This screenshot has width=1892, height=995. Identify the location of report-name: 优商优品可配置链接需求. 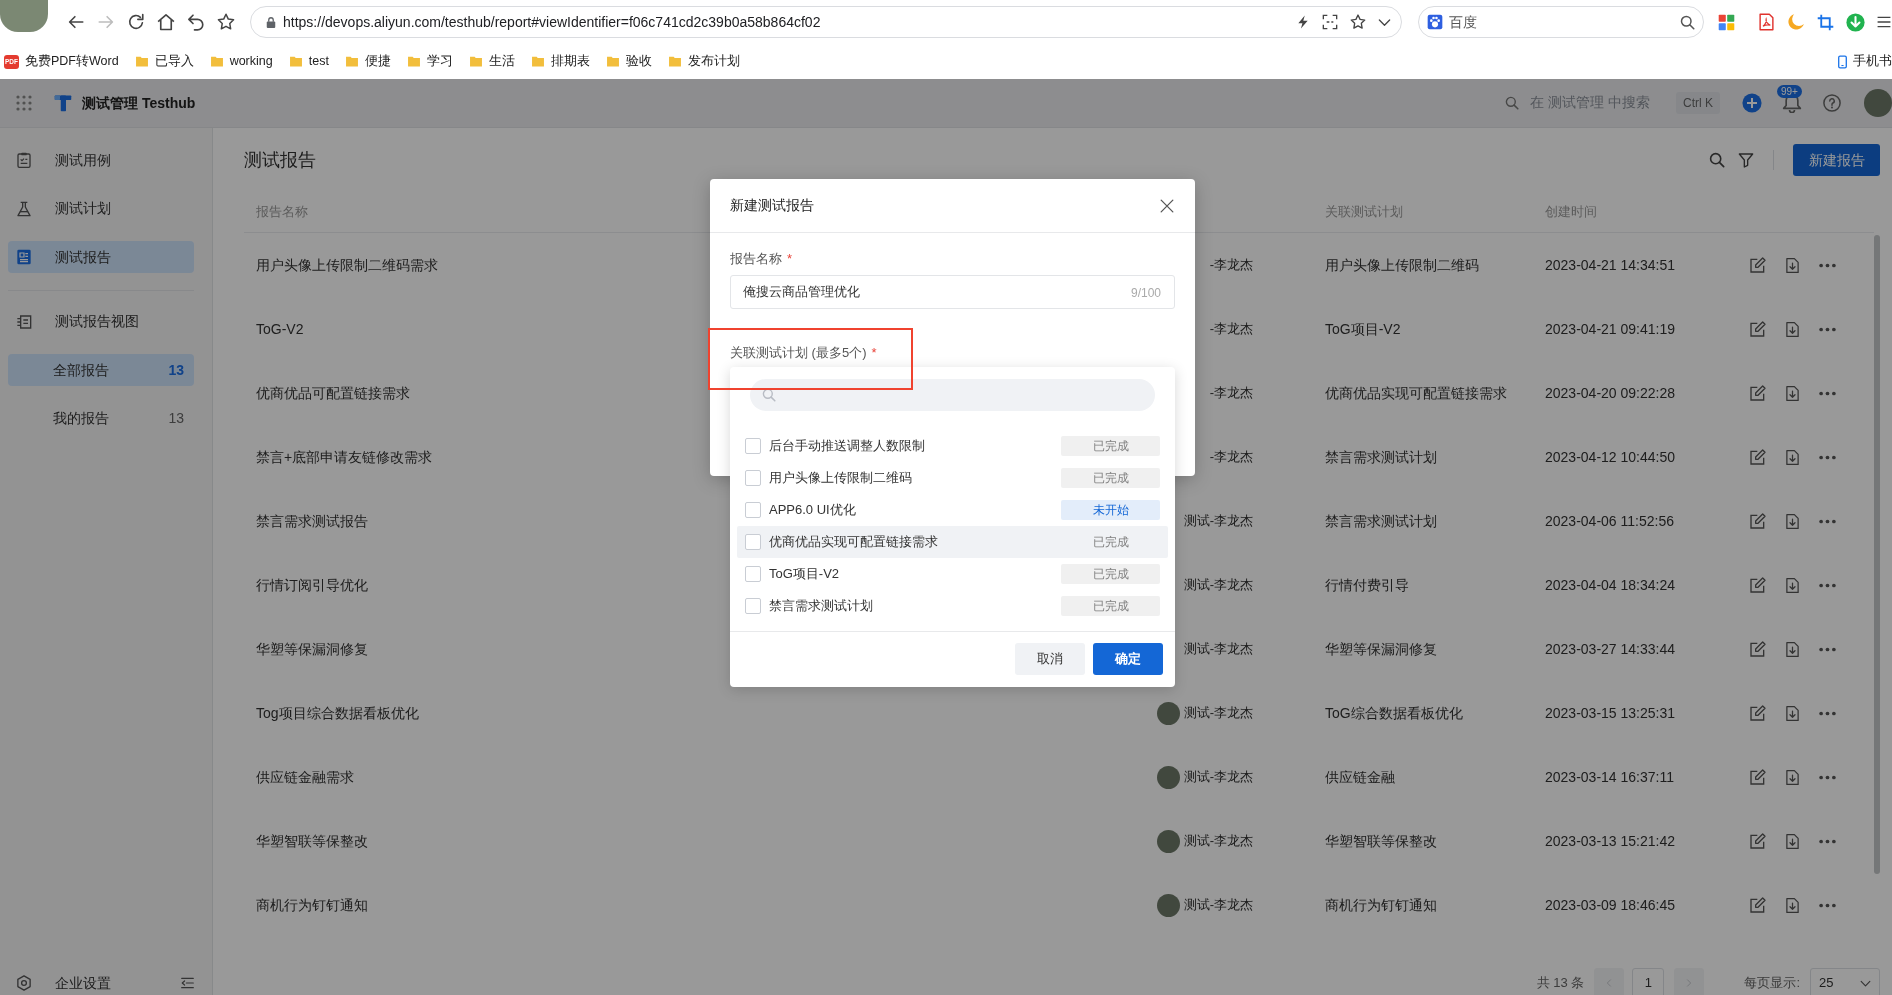
(333, 393).